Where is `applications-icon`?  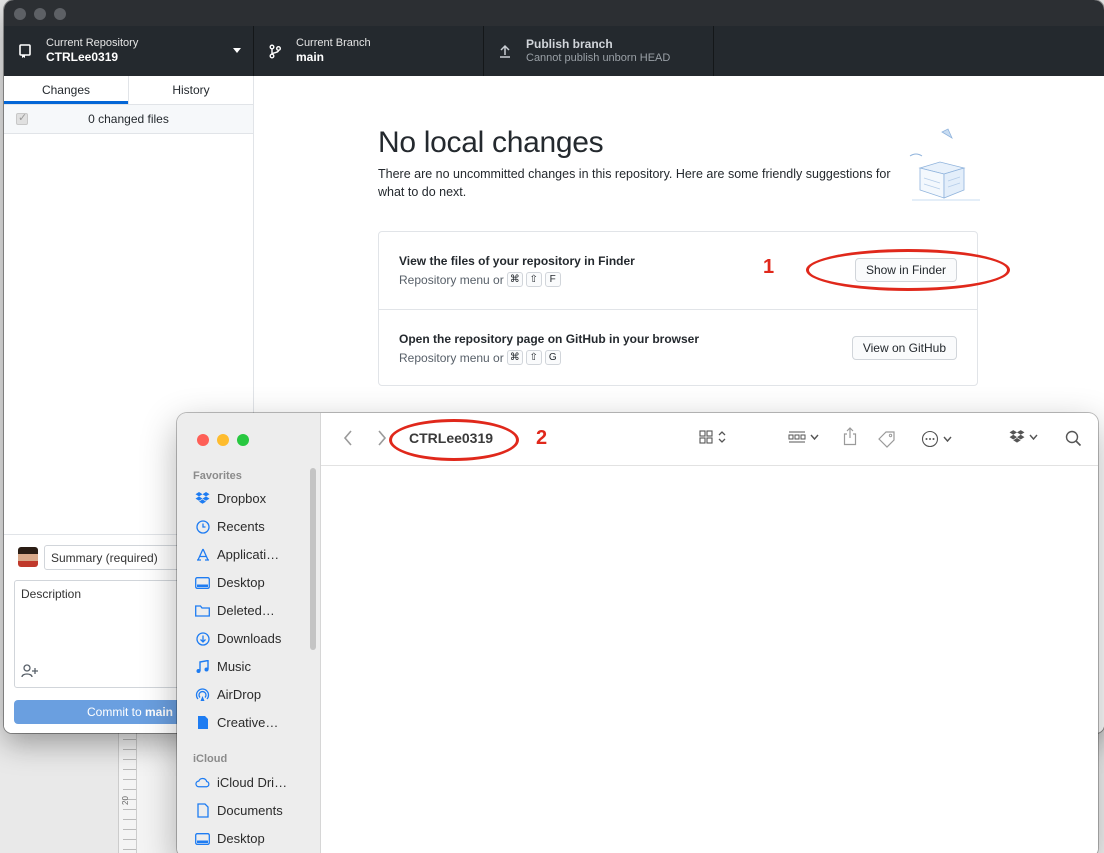 applications-icon is located at coordinates (202, 554).